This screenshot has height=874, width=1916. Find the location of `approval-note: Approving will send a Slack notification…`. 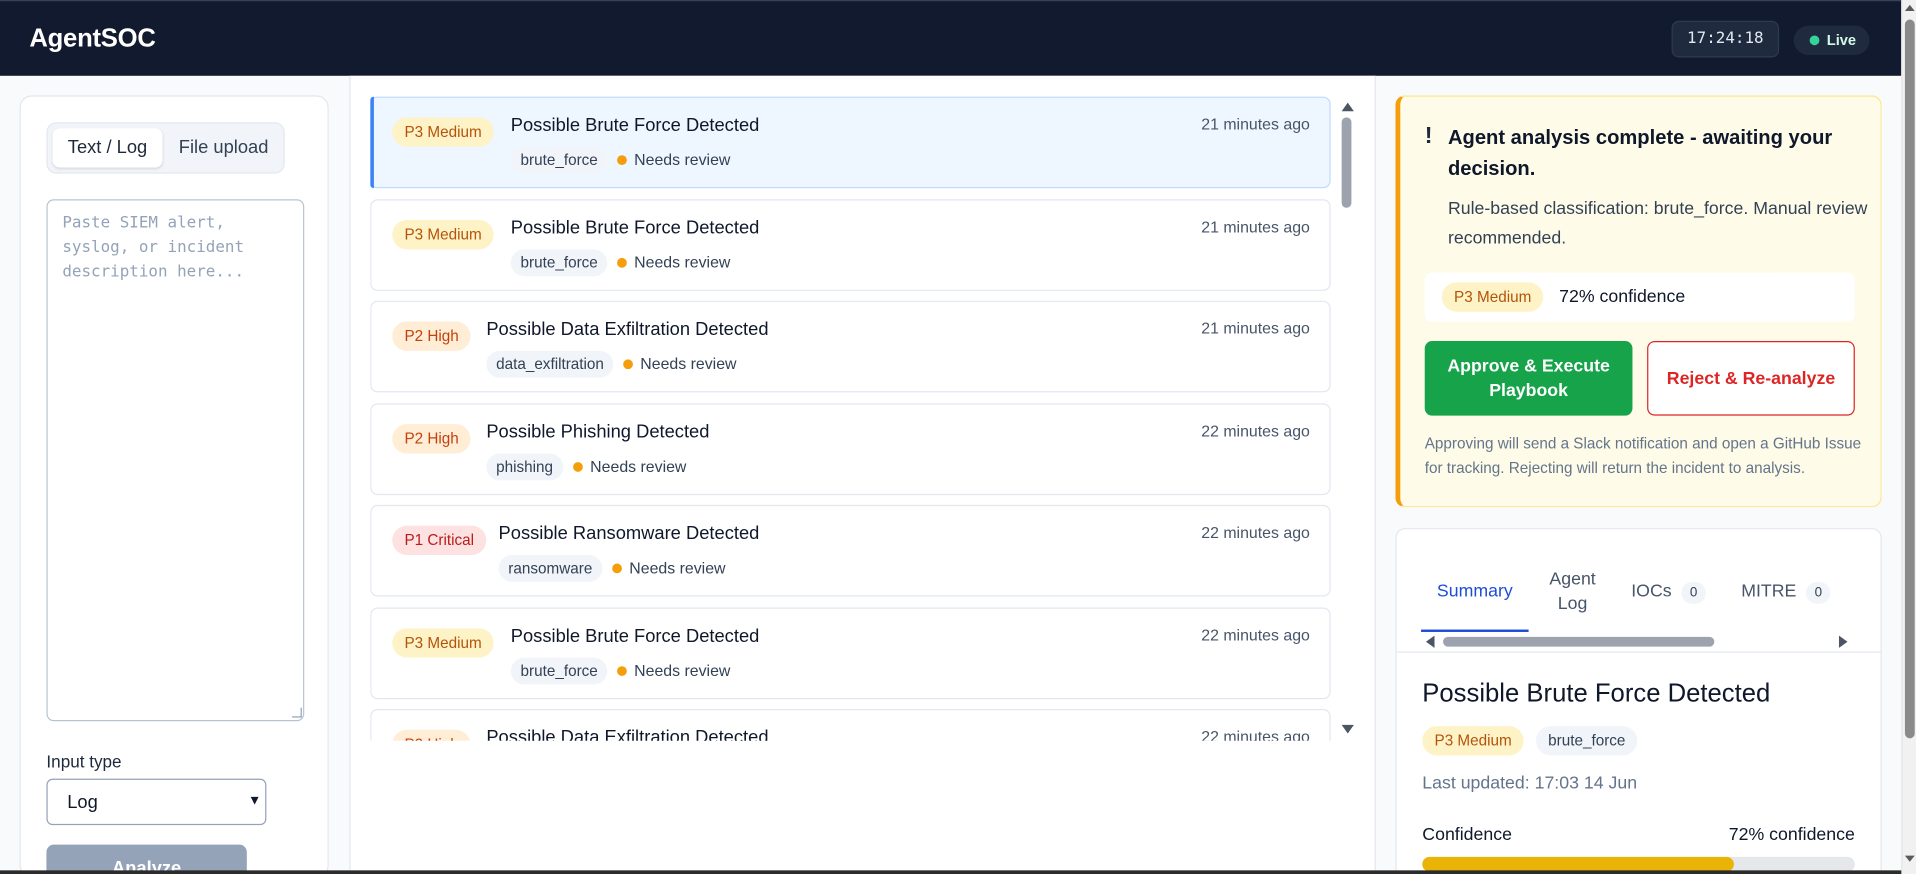

approval-note: Approving will send a Slack notification… is located at coordinates (1643, 456).